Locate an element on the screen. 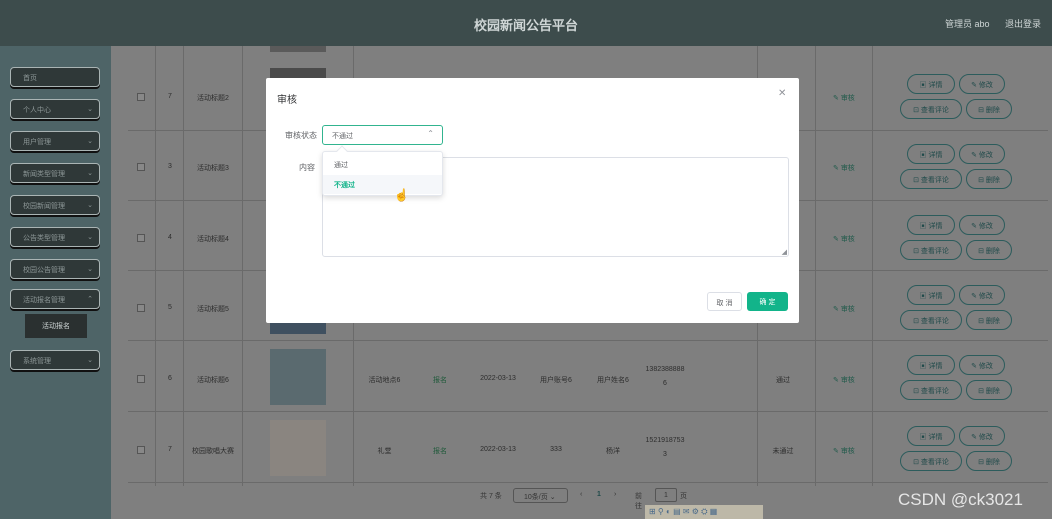 This screenshot has width=1052, height=519. goto-page-input: 1 is located at coordinates (666, 495).